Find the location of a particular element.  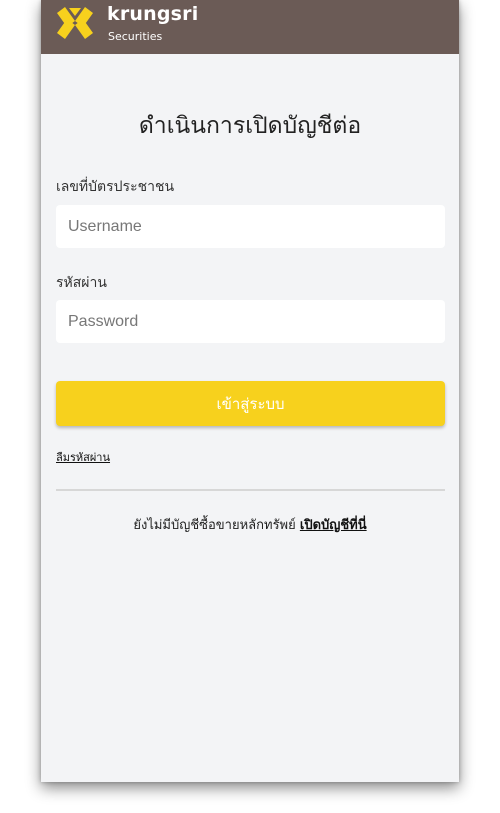

brand-name: krungsri is located at coordinates (153, 14).